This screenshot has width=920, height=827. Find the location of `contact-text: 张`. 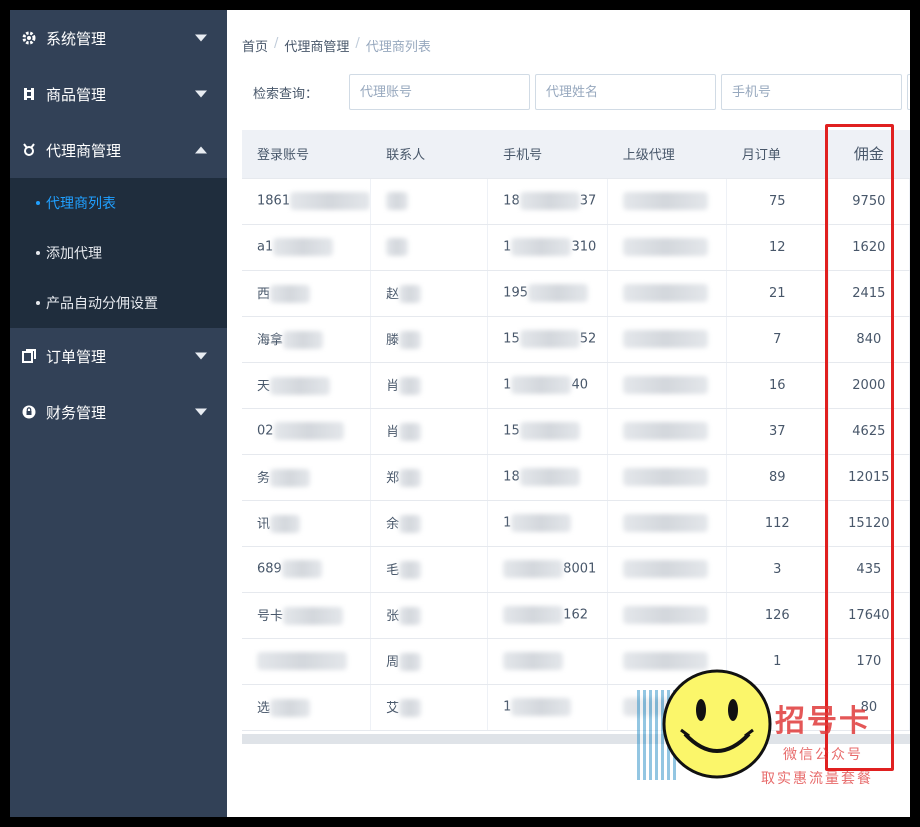

contact-text: 张 is located at coordinates (393, 616).